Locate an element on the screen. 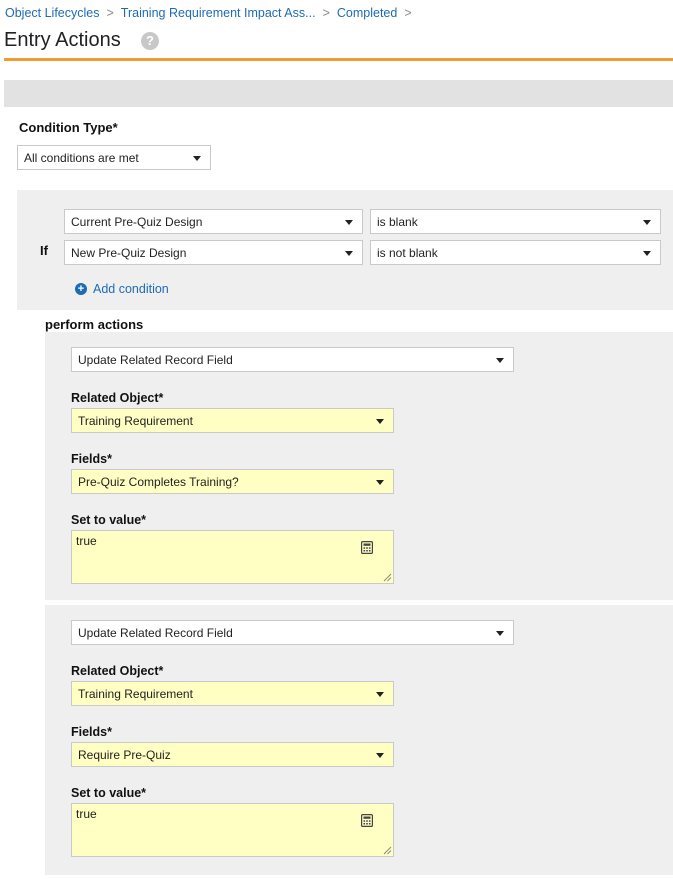  condition-2-field-select: New Pre-Quiz Design is located at coordinates (213, 252).